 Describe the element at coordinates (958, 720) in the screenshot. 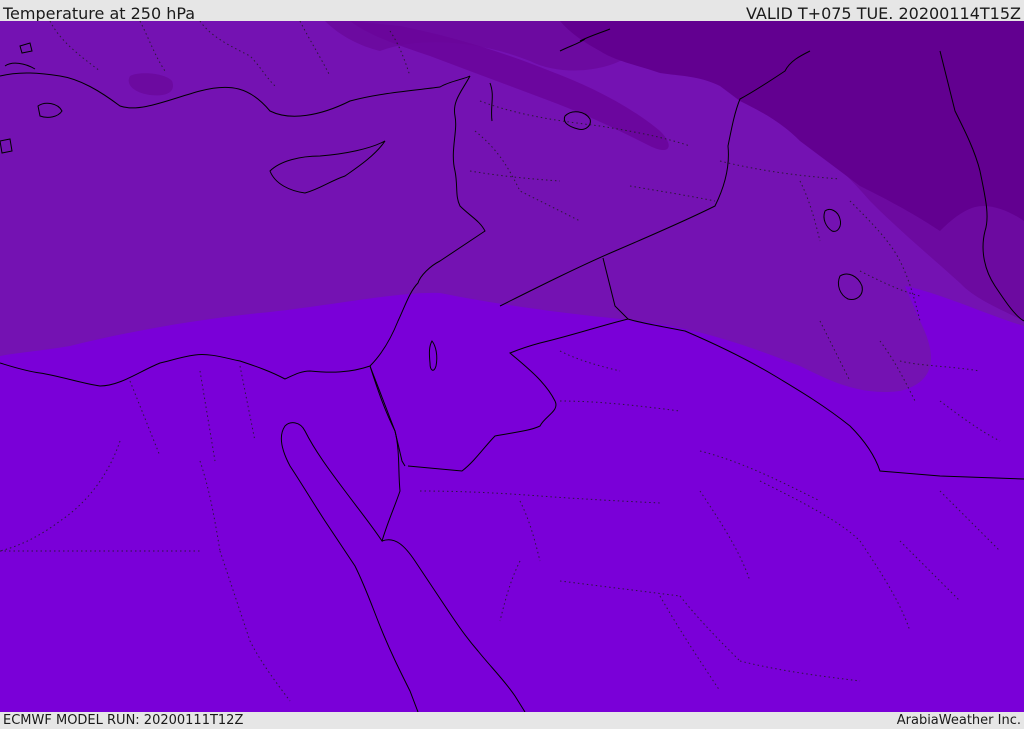

I see `provider-credit: ArabiaWeather Inc.` at that location.